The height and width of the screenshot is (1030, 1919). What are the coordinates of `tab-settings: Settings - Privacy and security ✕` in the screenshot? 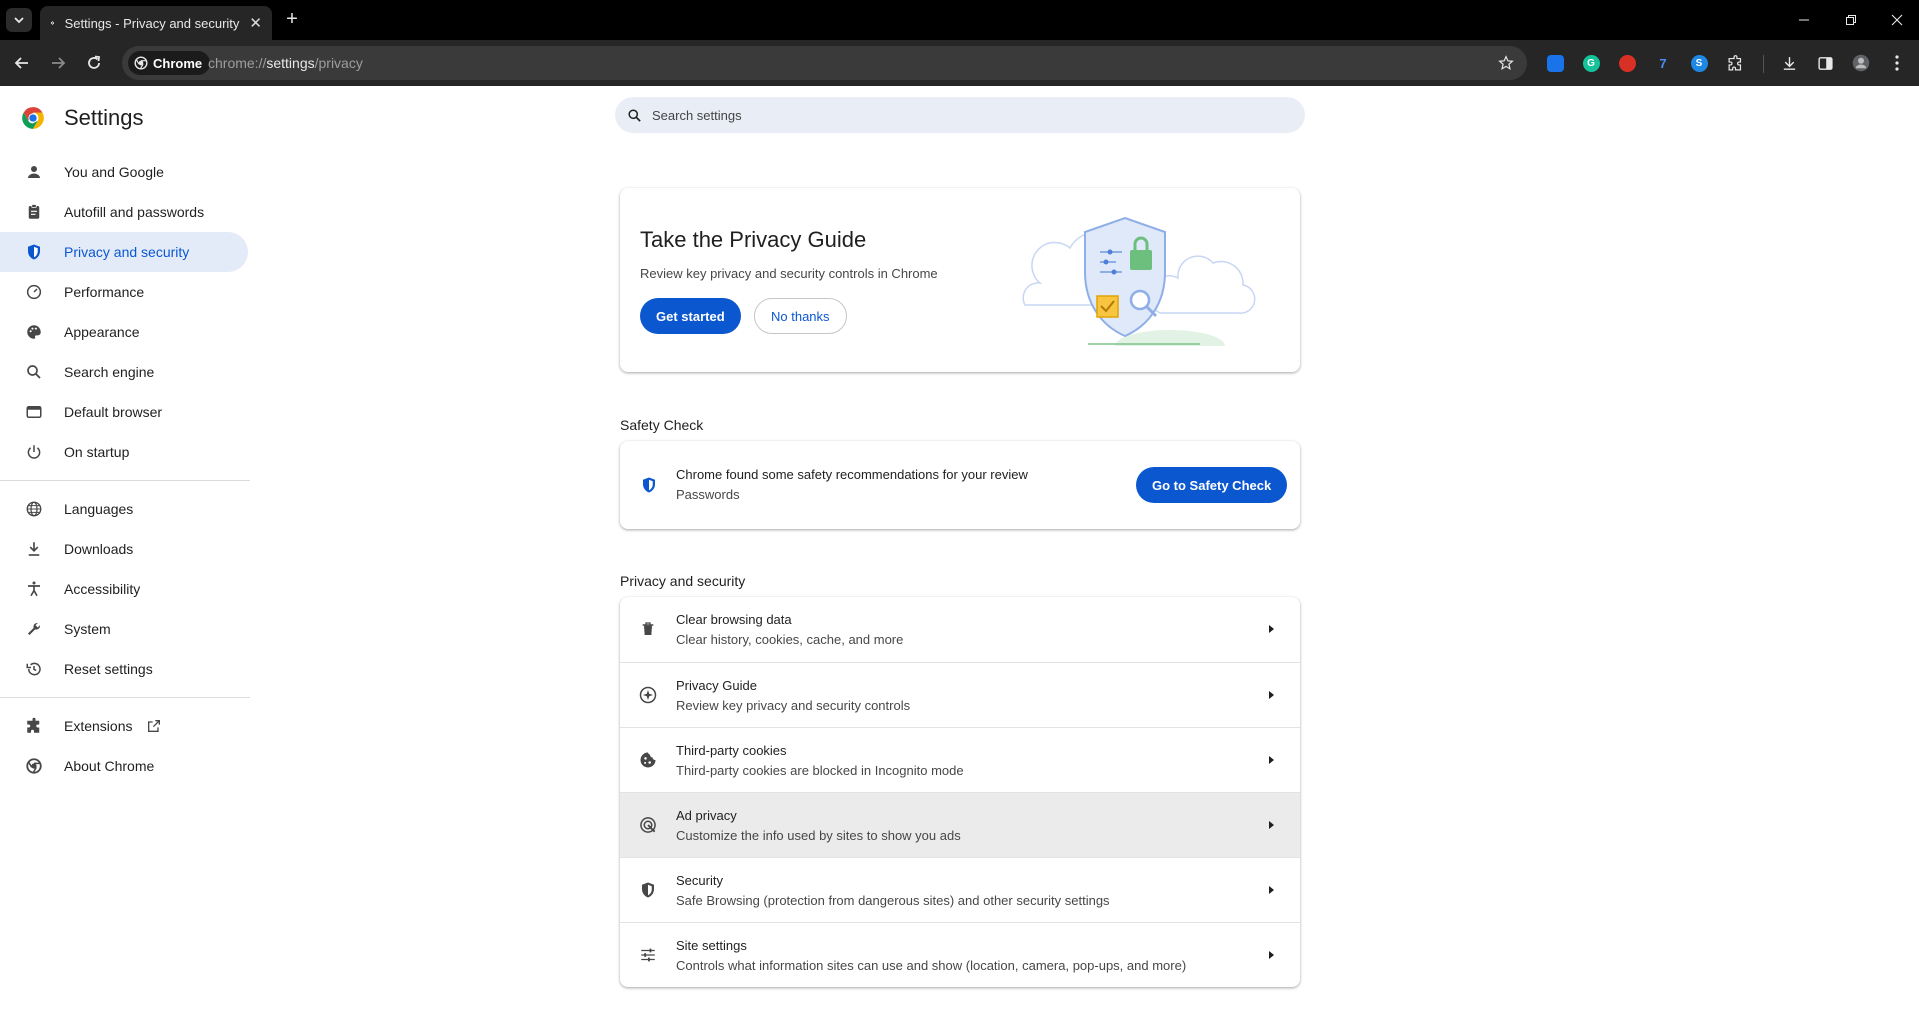 It's located at (156, 23).